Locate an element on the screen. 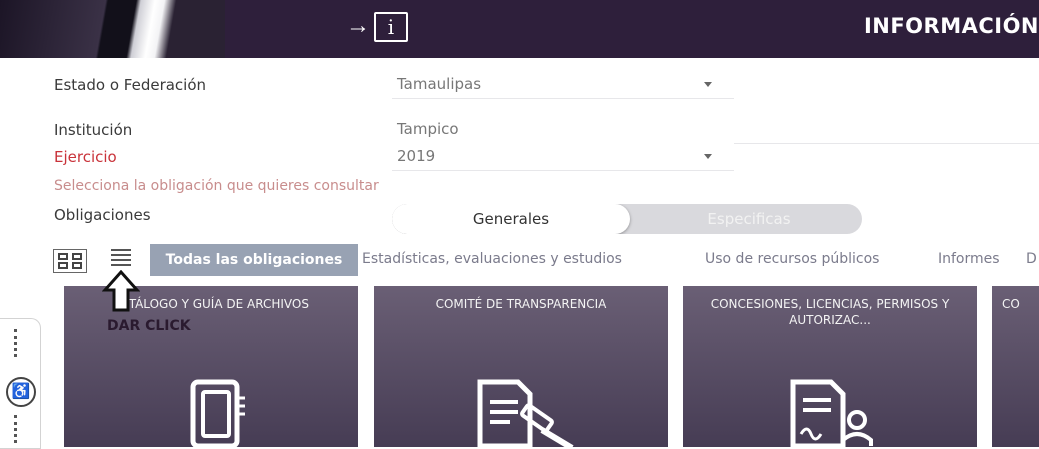  estado-select: Tamaulipas is located at coordinates (563, 84).